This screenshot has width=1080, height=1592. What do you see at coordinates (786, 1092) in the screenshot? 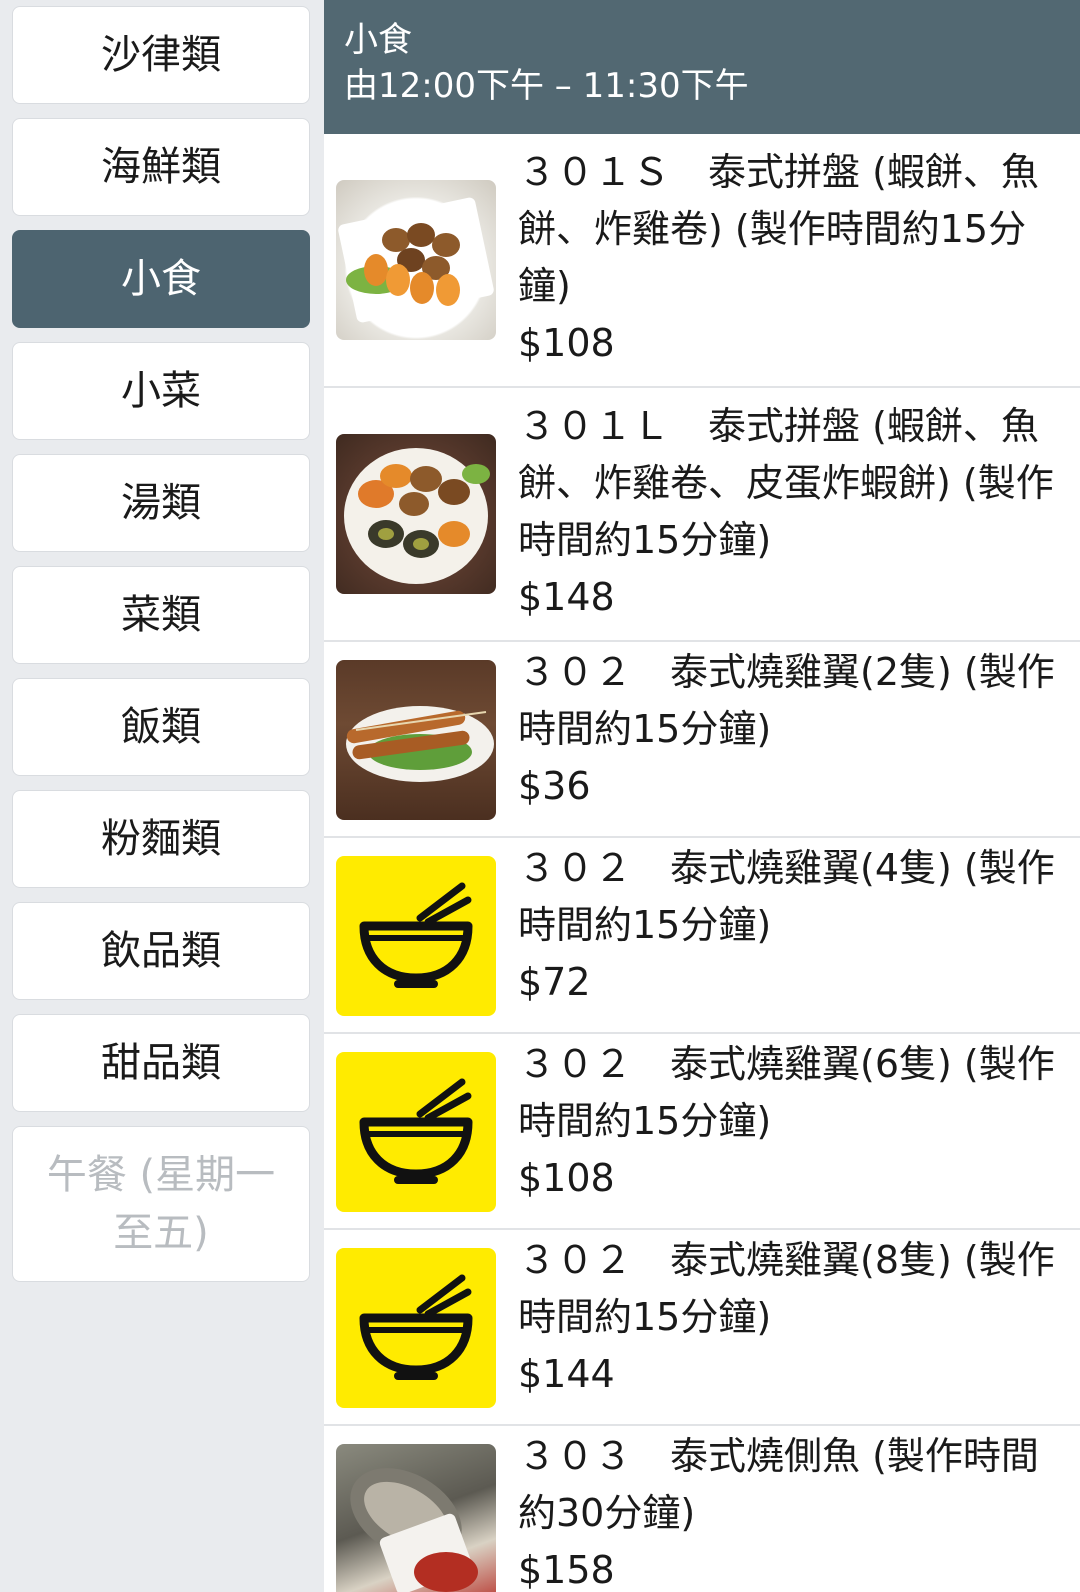
I see `item-name: ３０２ 泰式燒雞翼(6隻) (製作時間約15分鐘)` at bounding box center [786, 1092].